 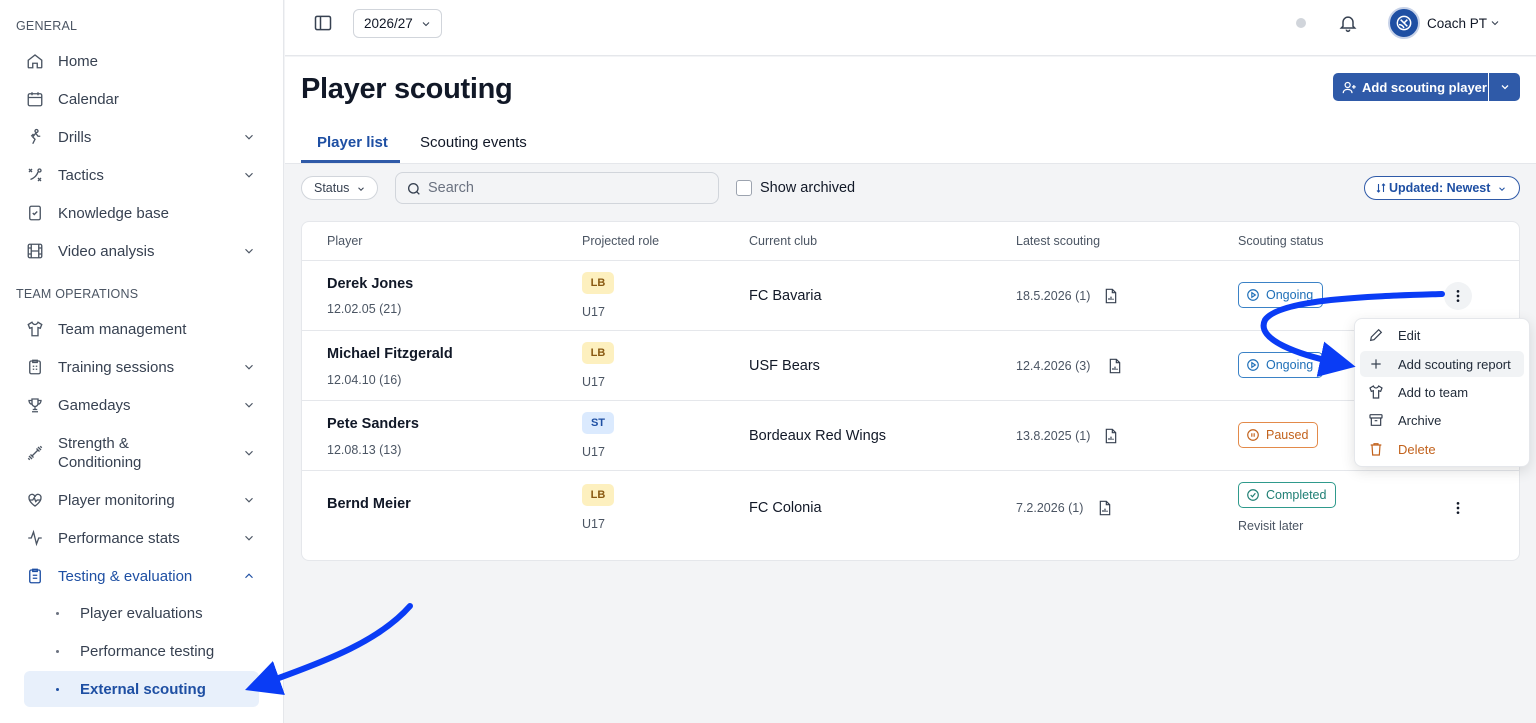 What do you see at coordinates (142, 99) in the screenshot?
I see `sidebar-item-calendar: Calendar` at bounding box center [142, 99].